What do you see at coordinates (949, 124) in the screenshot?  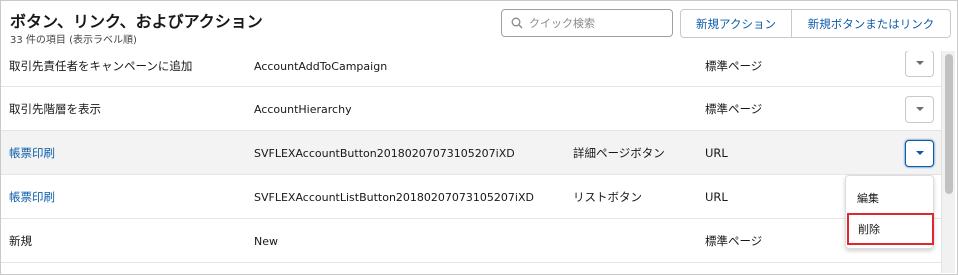 I see `scrollbar-thumb` at bounding box center [949, 124].